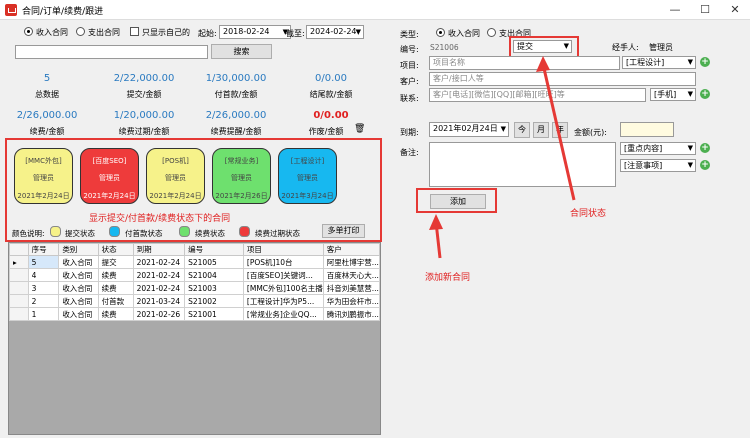 The image size is (750, 438). I want to click on annotation-add: 添加新合同, so click(448, 278).